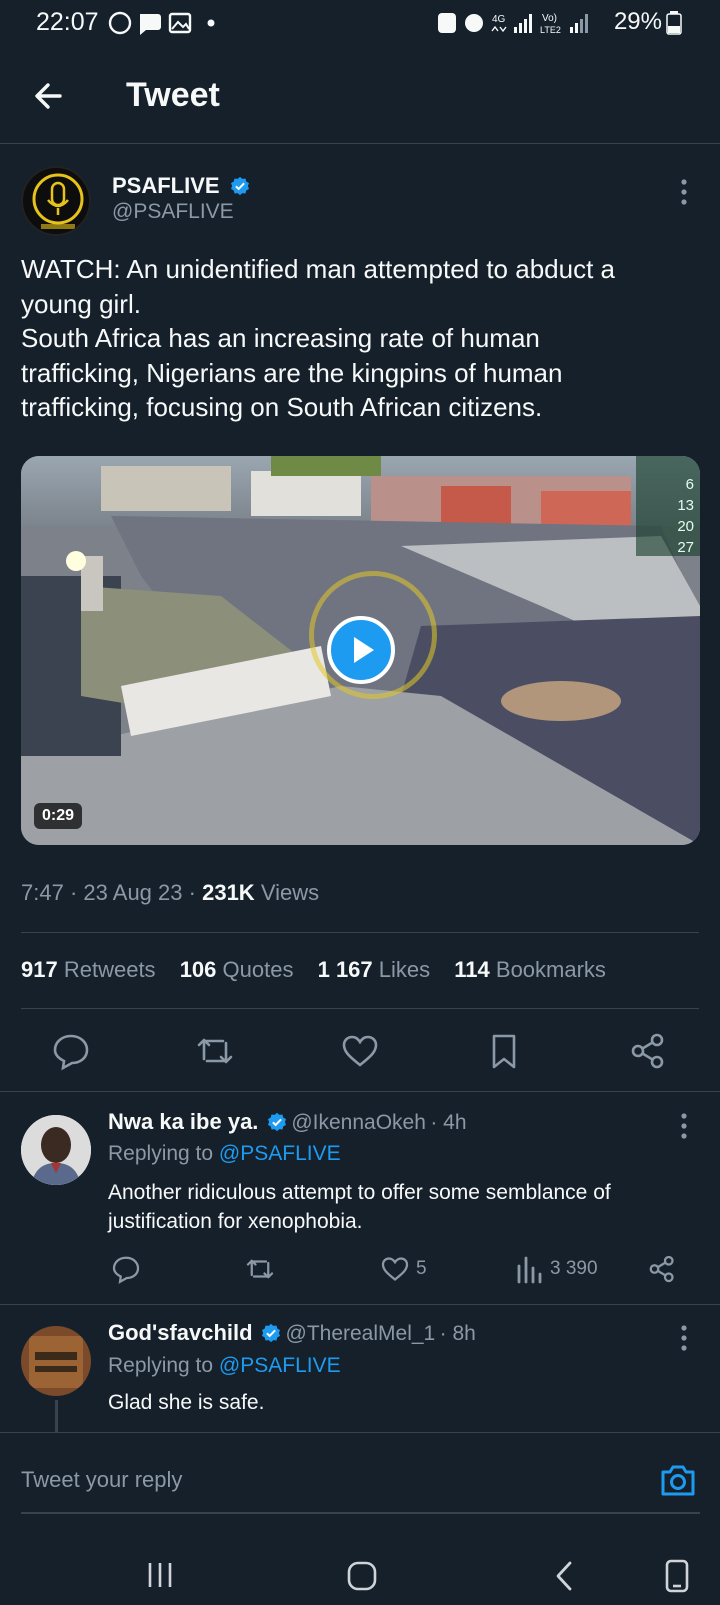  What do you see at coordinates (186, 1402) in the screenshot?
I see `reply-text-line: Glad she is safe.` at bounding box center [186, 1402].